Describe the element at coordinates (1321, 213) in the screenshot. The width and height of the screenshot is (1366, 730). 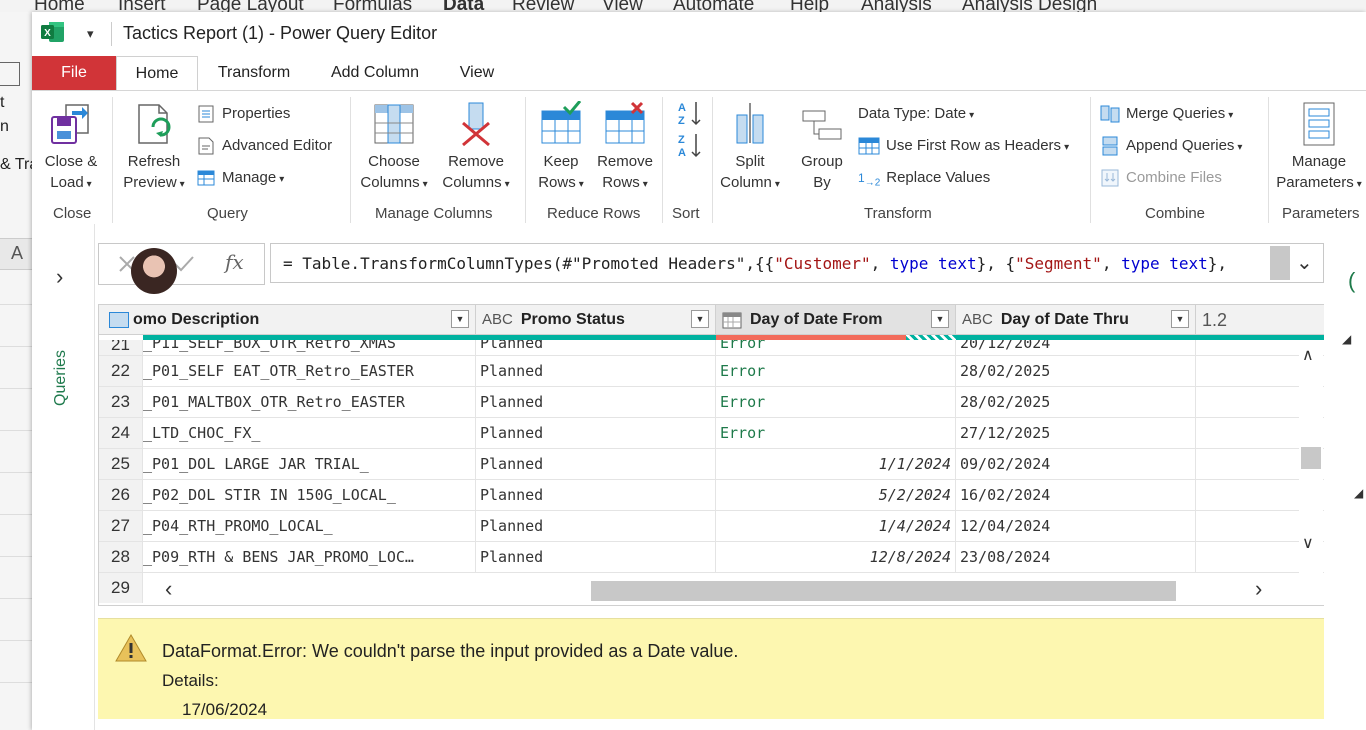
I see `group-label-parameters: Parameters` at that location.